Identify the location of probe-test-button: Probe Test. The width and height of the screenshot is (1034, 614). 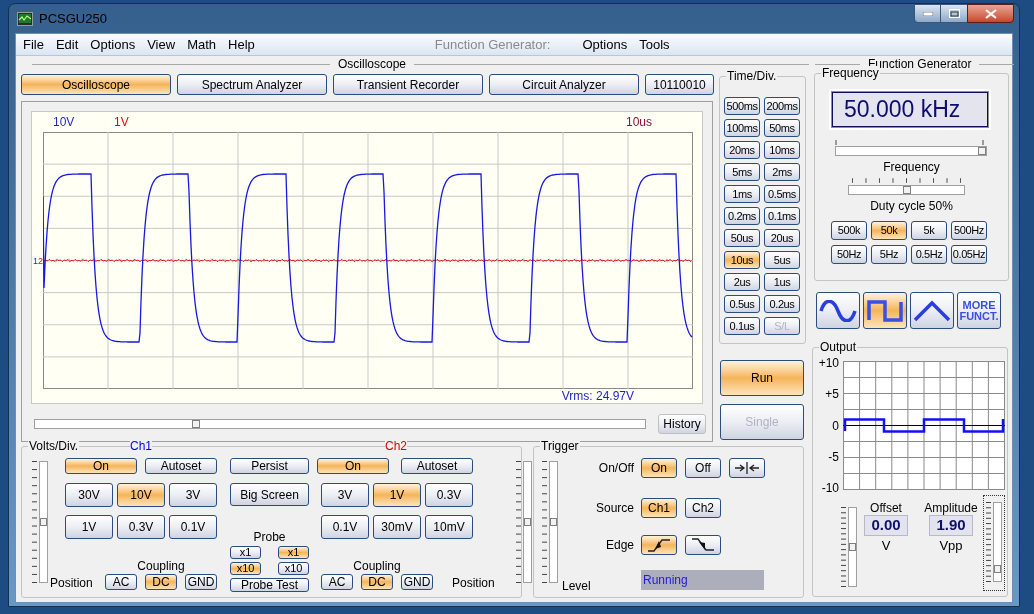
(269, 585).